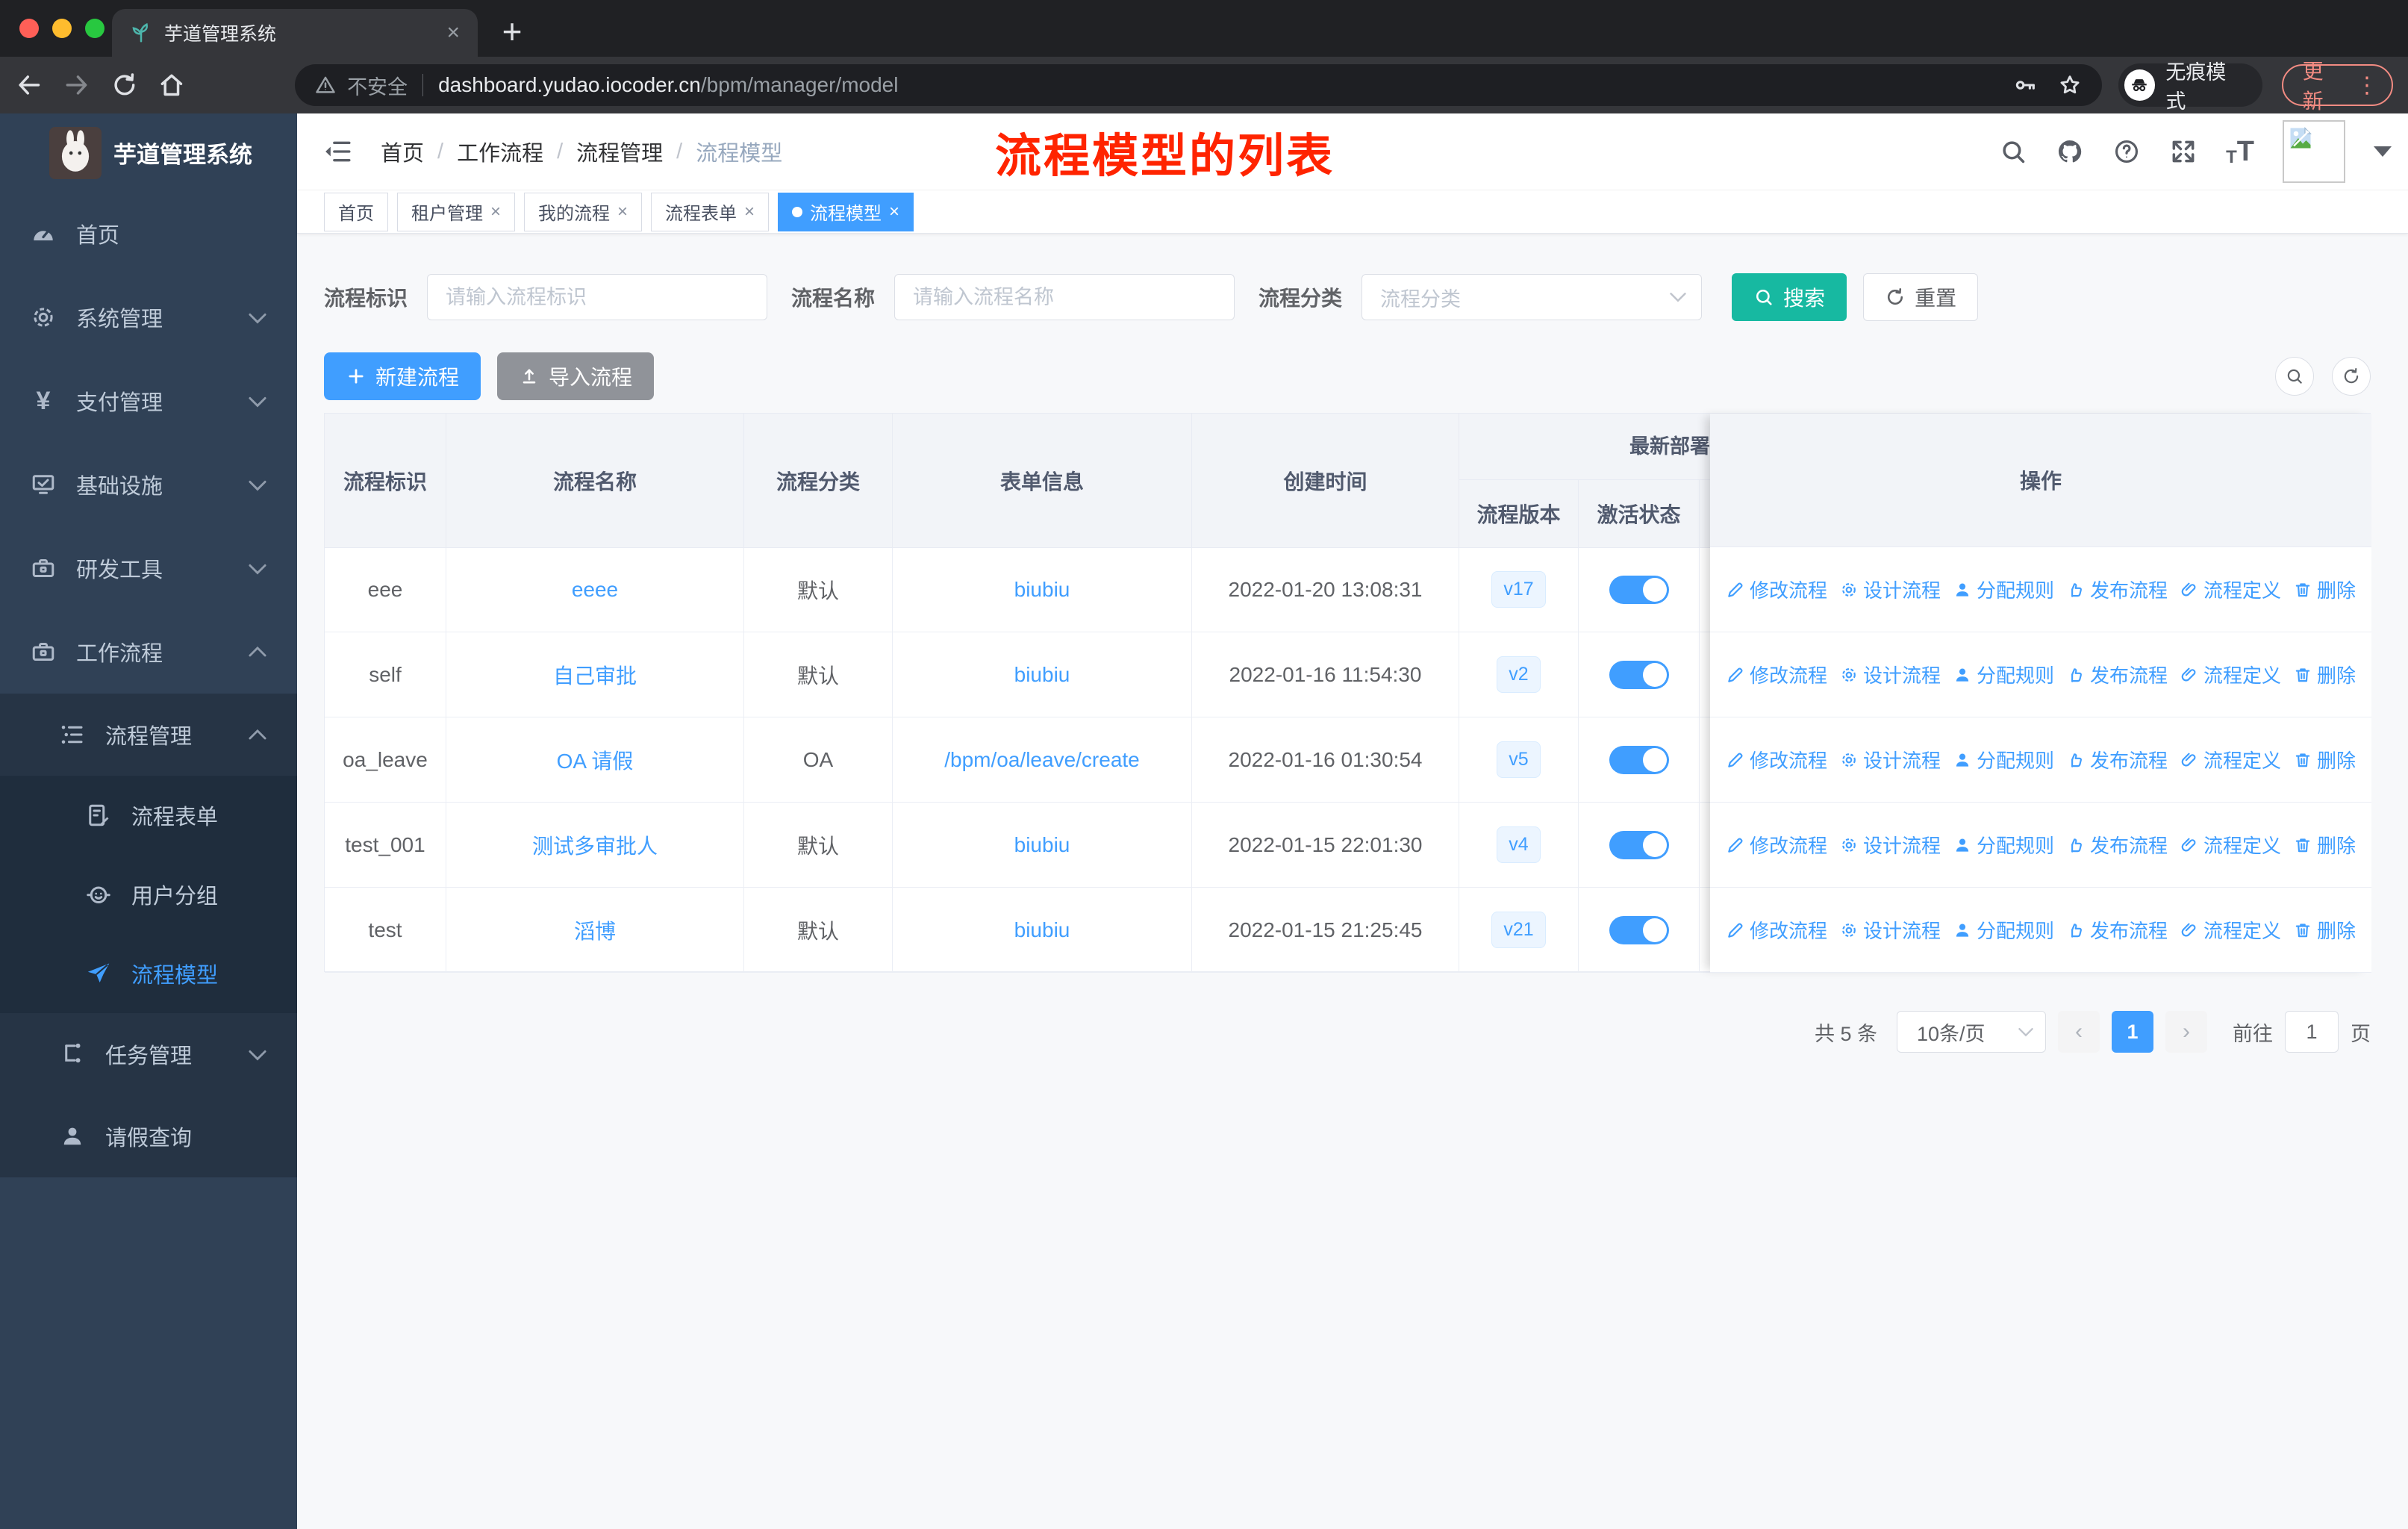 This screenshot has width=2408, height=1529. I want to click on page-1-button: 1, so click(2132, 1032).